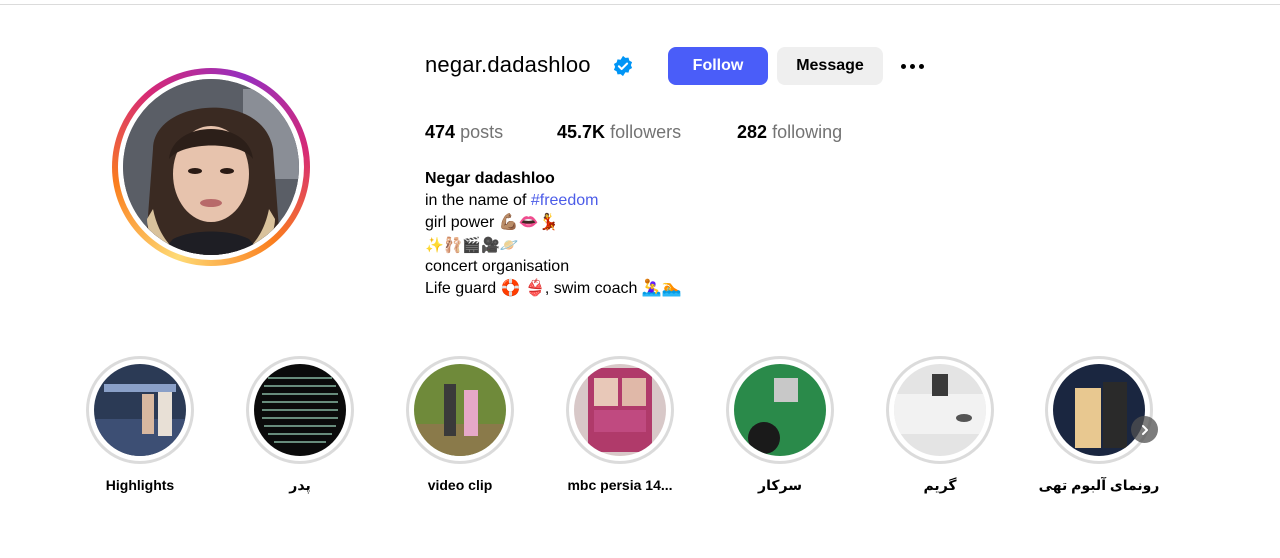 The width and height of the screenshot is (1280, 558). Describe the element at coordinates (807, 132) in the screenshot. I see `following-label: following` at that location.